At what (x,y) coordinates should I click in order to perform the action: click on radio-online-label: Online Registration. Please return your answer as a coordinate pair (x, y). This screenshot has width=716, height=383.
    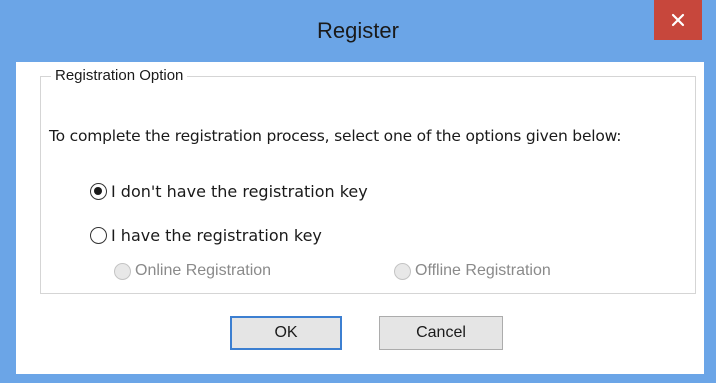
    Looking at the image, I should click on (203, 270).